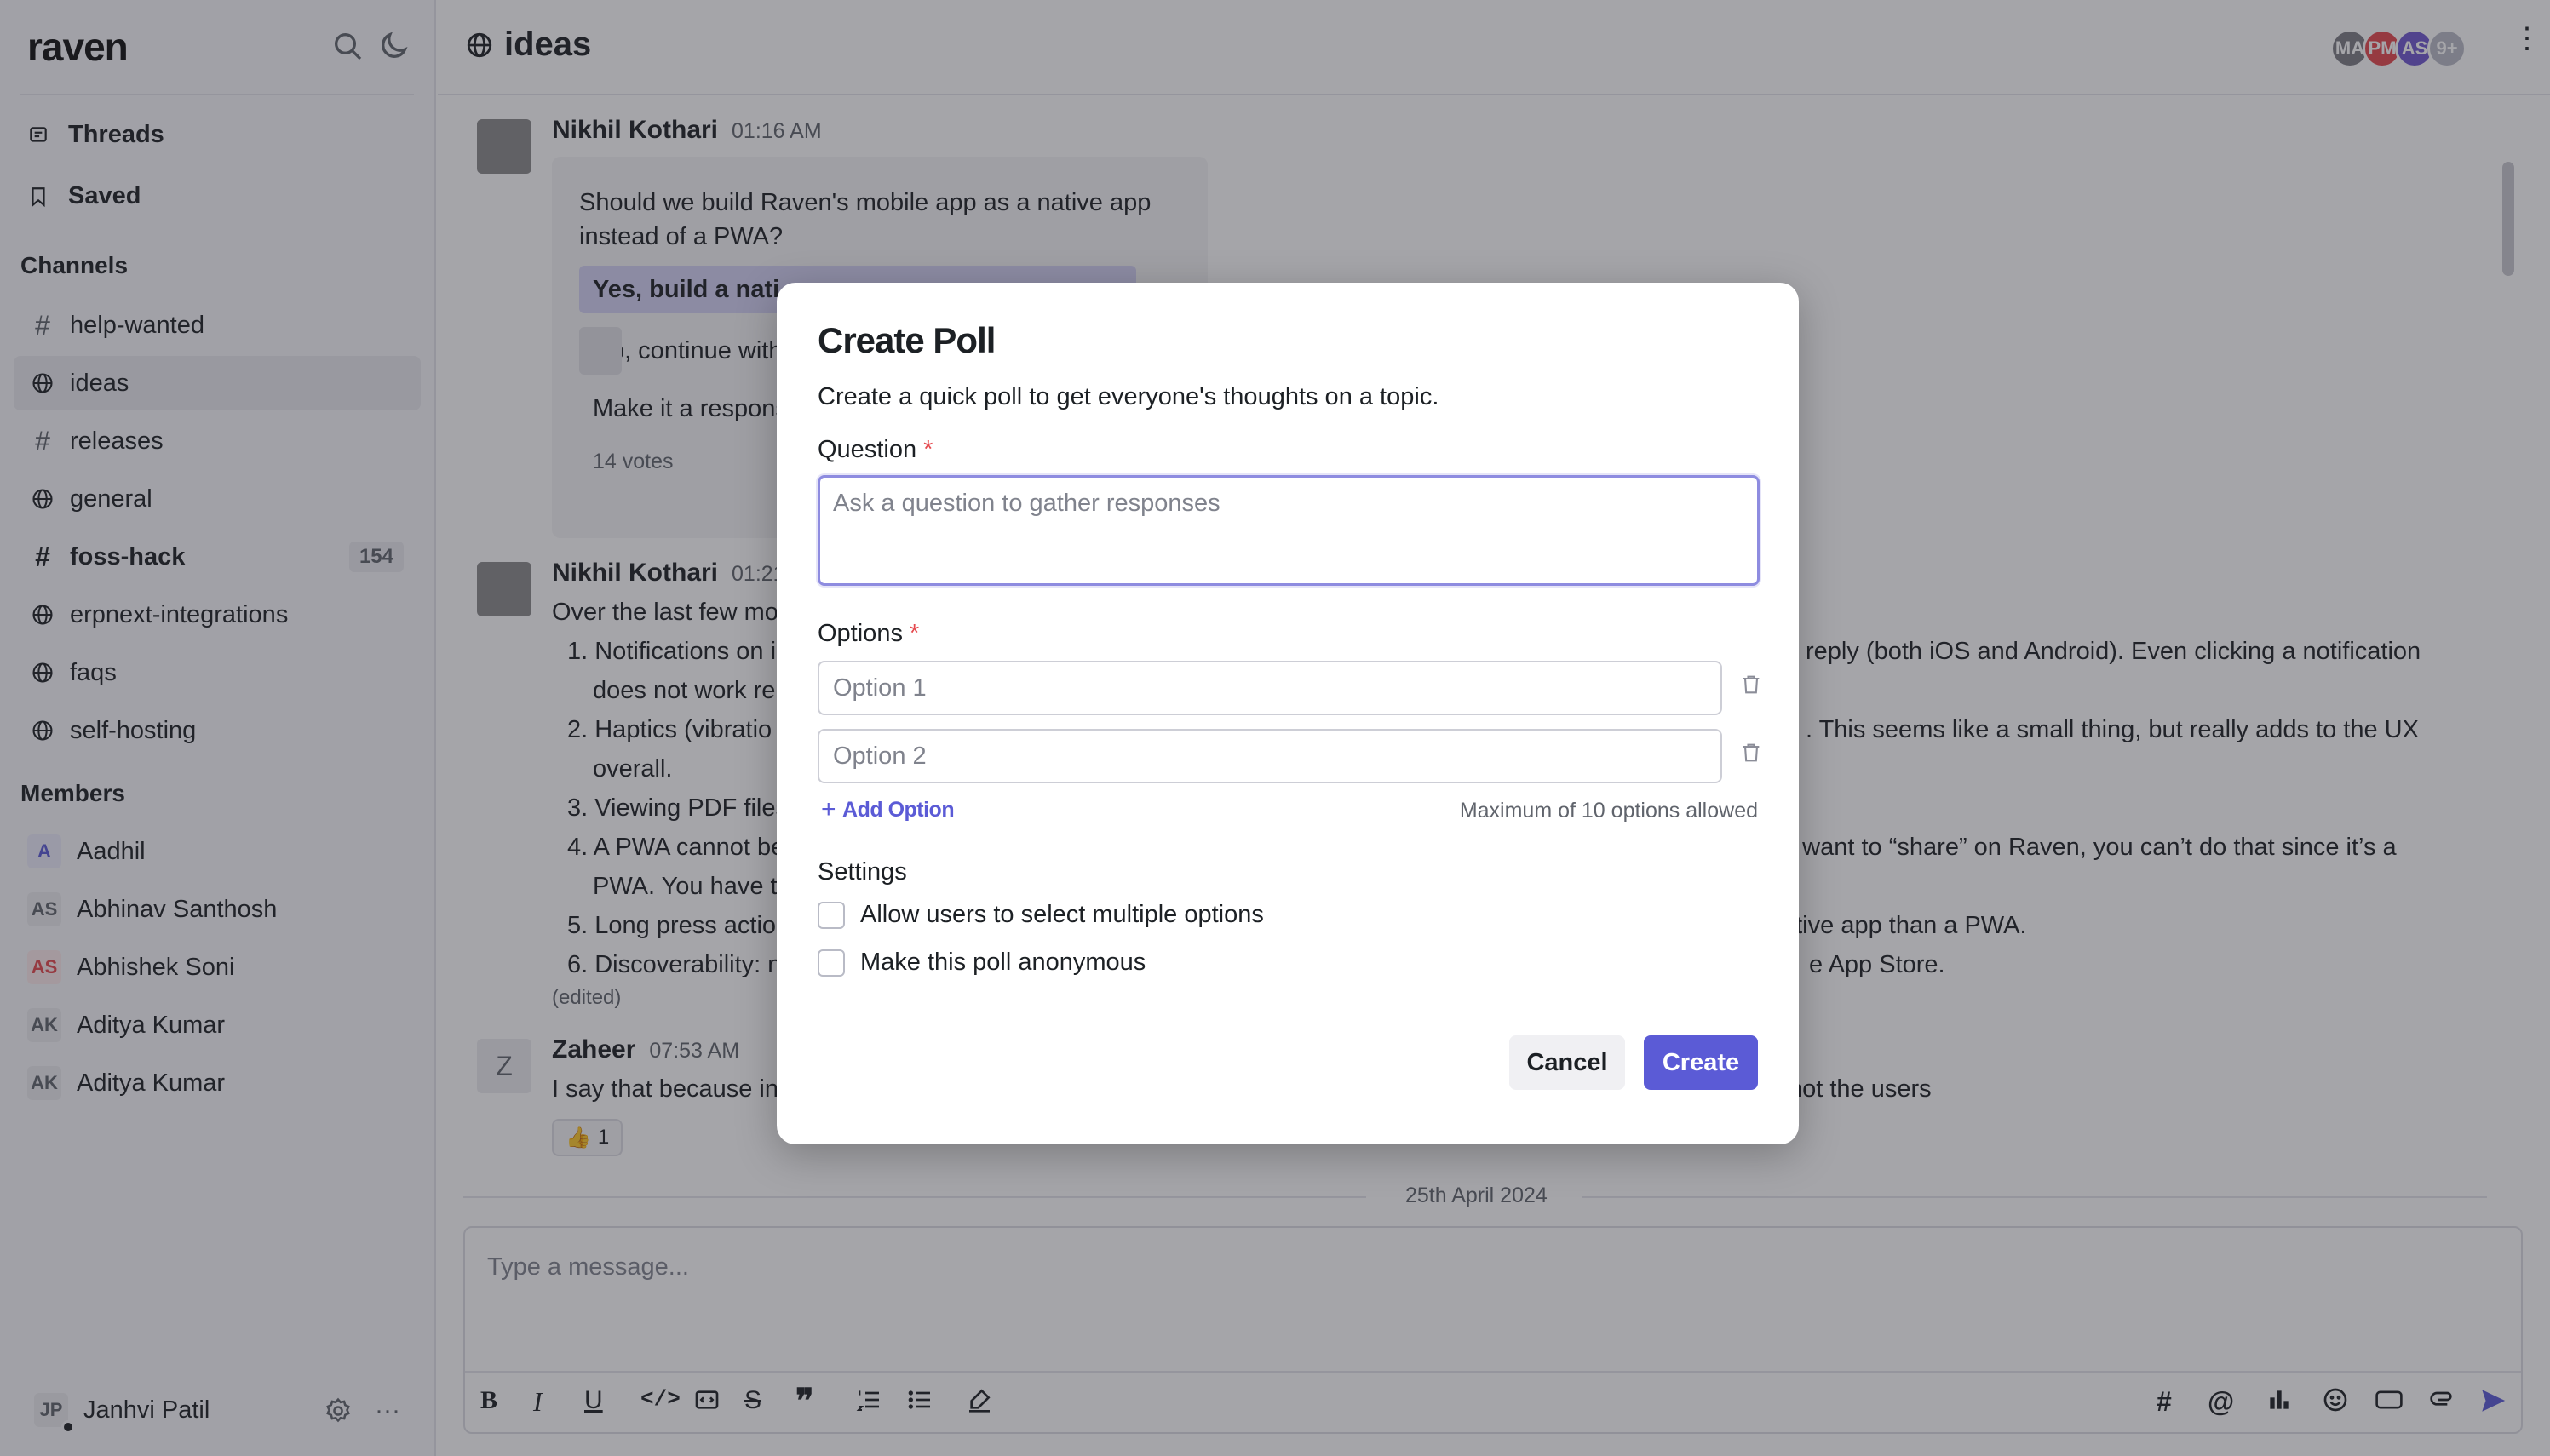 This screenshot has height=1456, width=2550. I want to click on cancel-button: Cancel, so click(1567, 1062).